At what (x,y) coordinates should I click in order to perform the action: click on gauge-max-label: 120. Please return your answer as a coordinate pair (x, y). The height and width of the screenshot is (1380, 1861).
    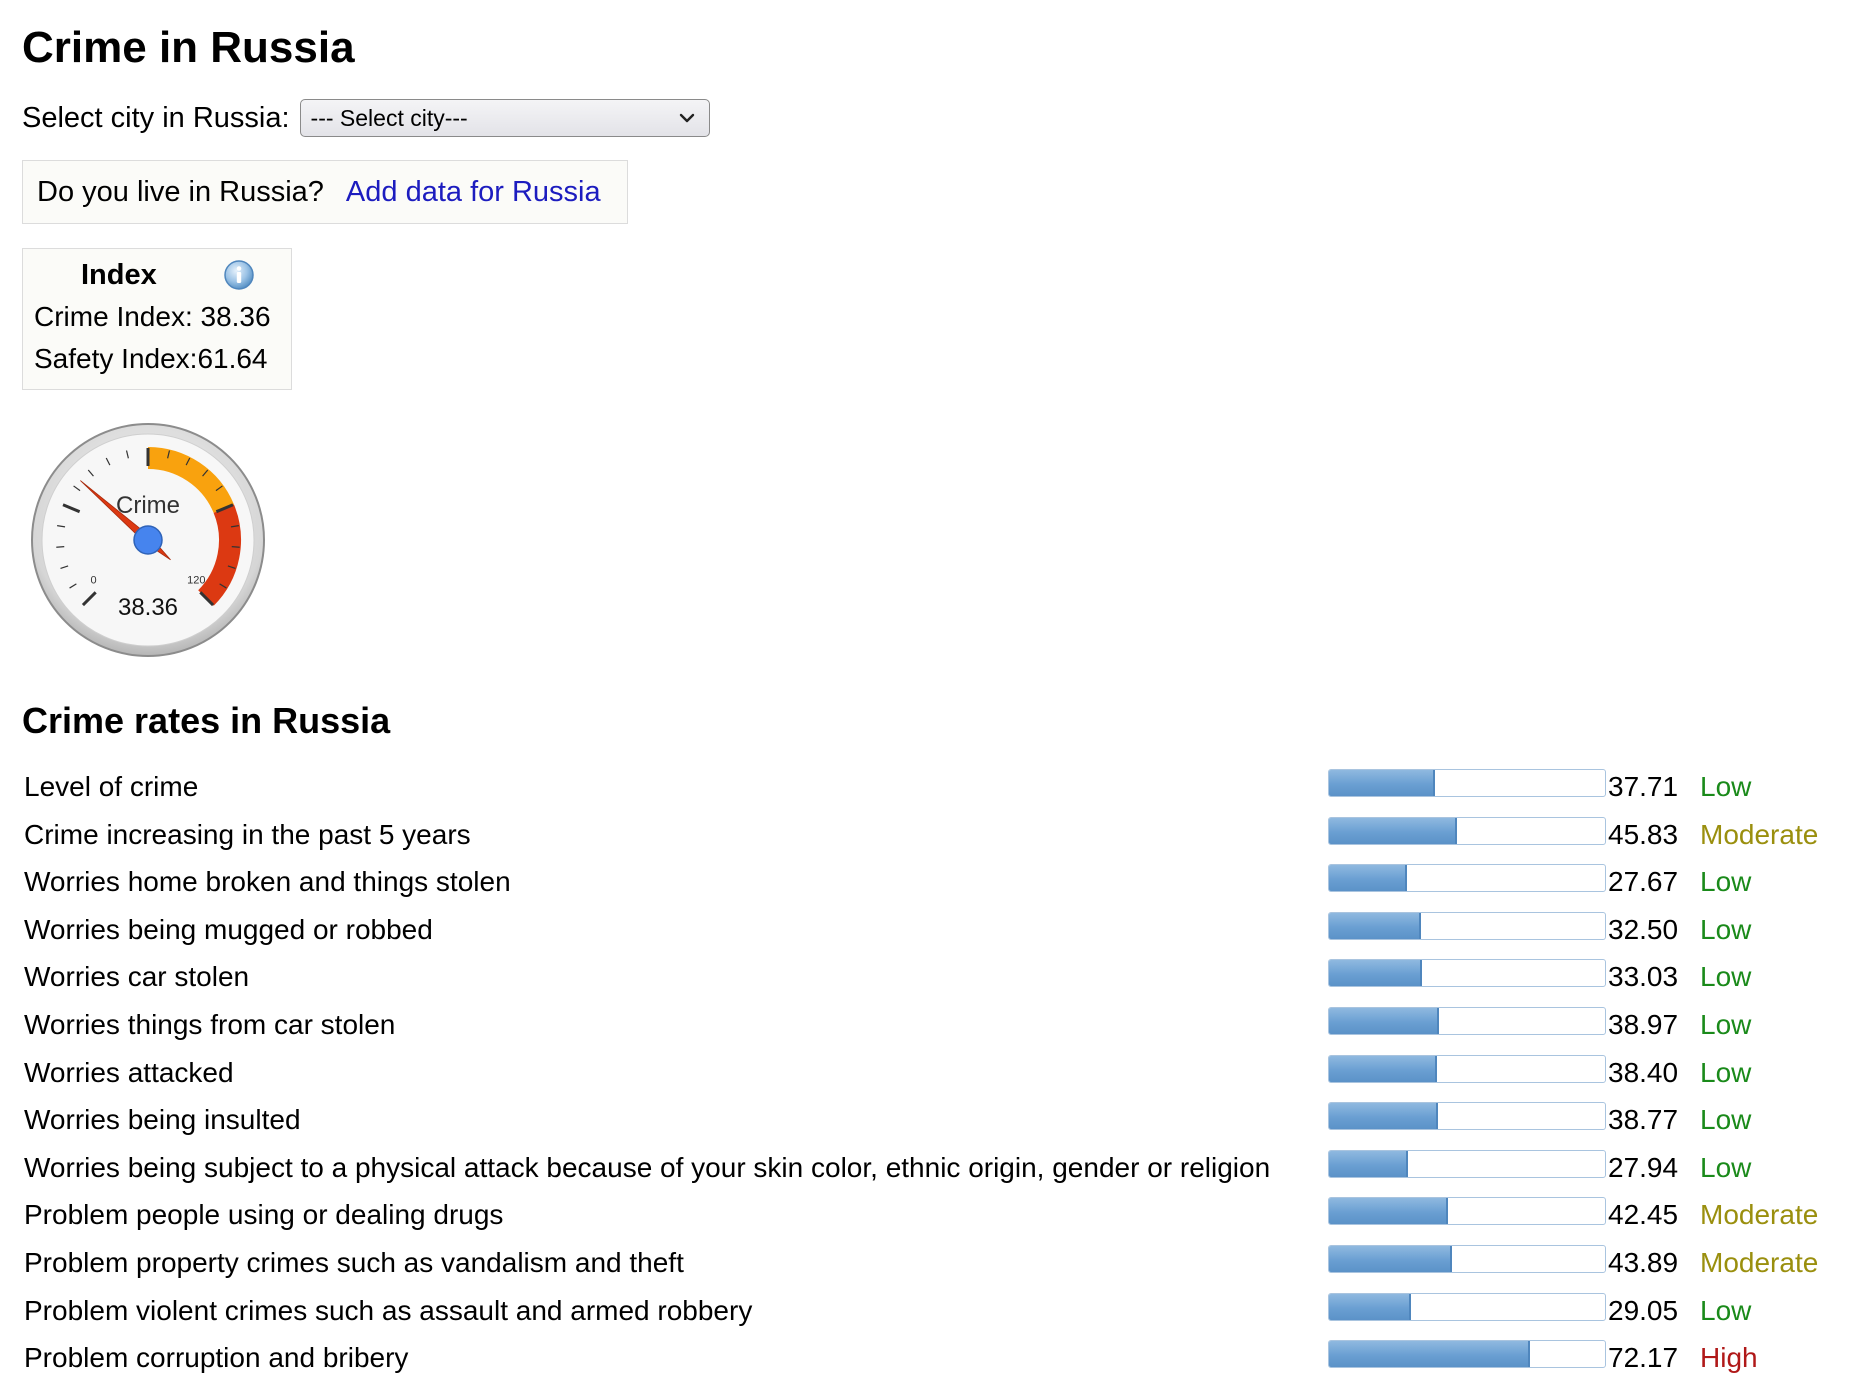
    Looking at the image, I should click on (196, 580).